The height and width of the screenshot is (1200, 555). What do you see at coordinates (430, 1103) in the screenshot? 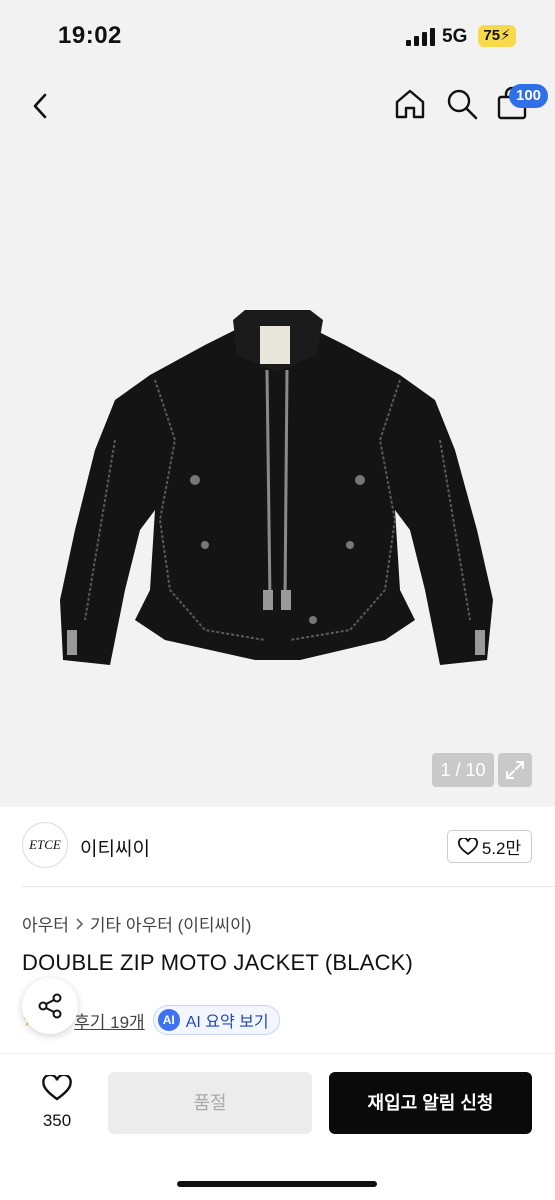
I see `restock-alert-button: 재입고 알림 신청` at bounding box center [430, 1103].